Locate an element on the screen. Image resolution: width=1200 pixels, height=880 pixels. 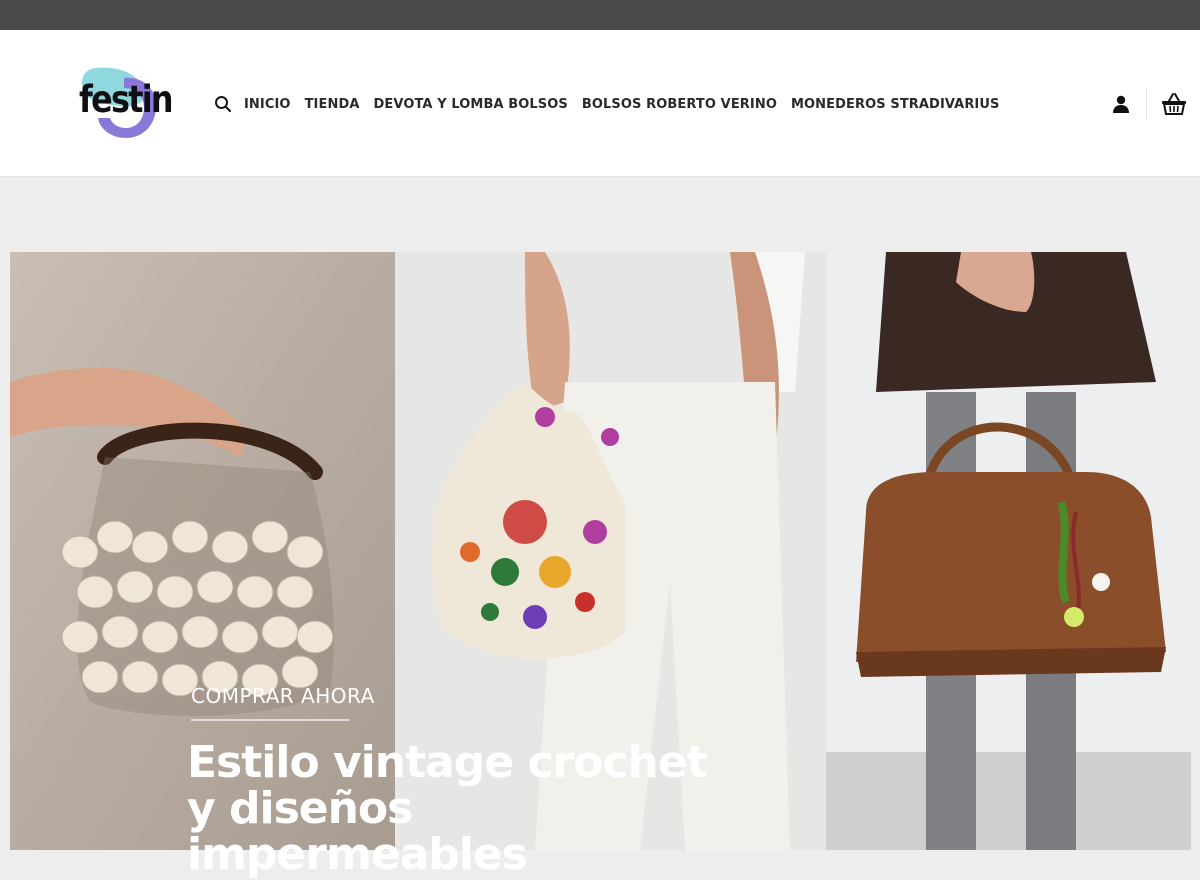
nav-item-tienda: TIENDA is located at coordinates (332, 104).